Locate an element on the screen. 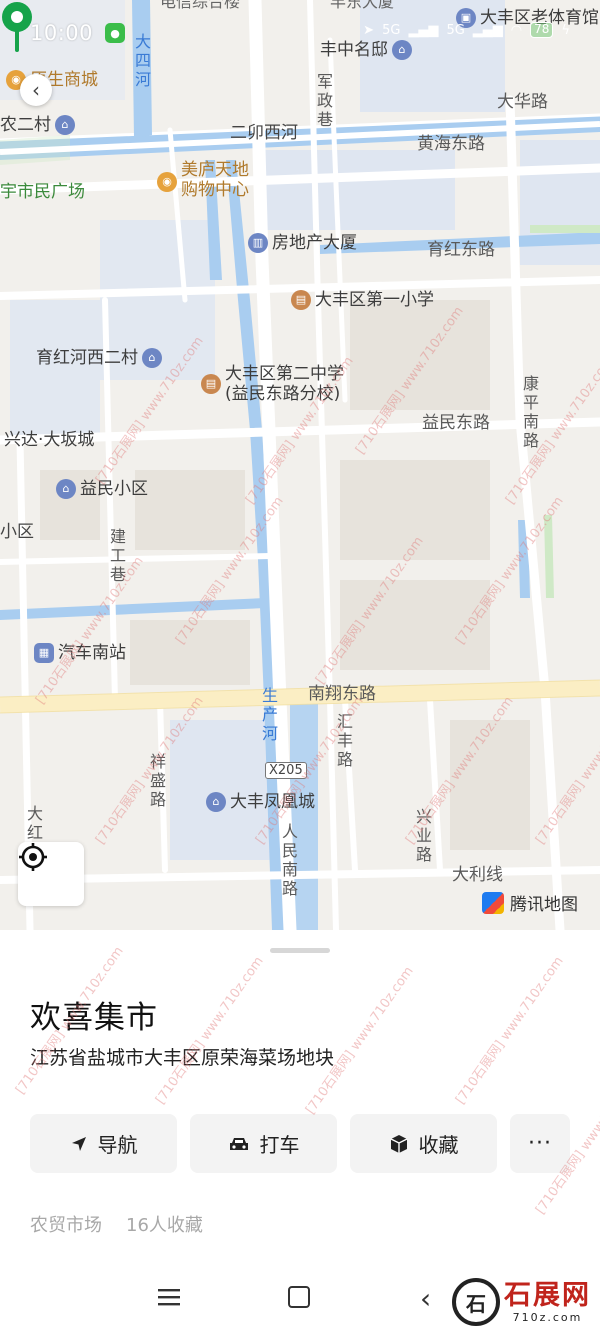 The image size is (600, 1333). poi-shimin-square: 宇市民广场 is located at coordinates (42, 192).